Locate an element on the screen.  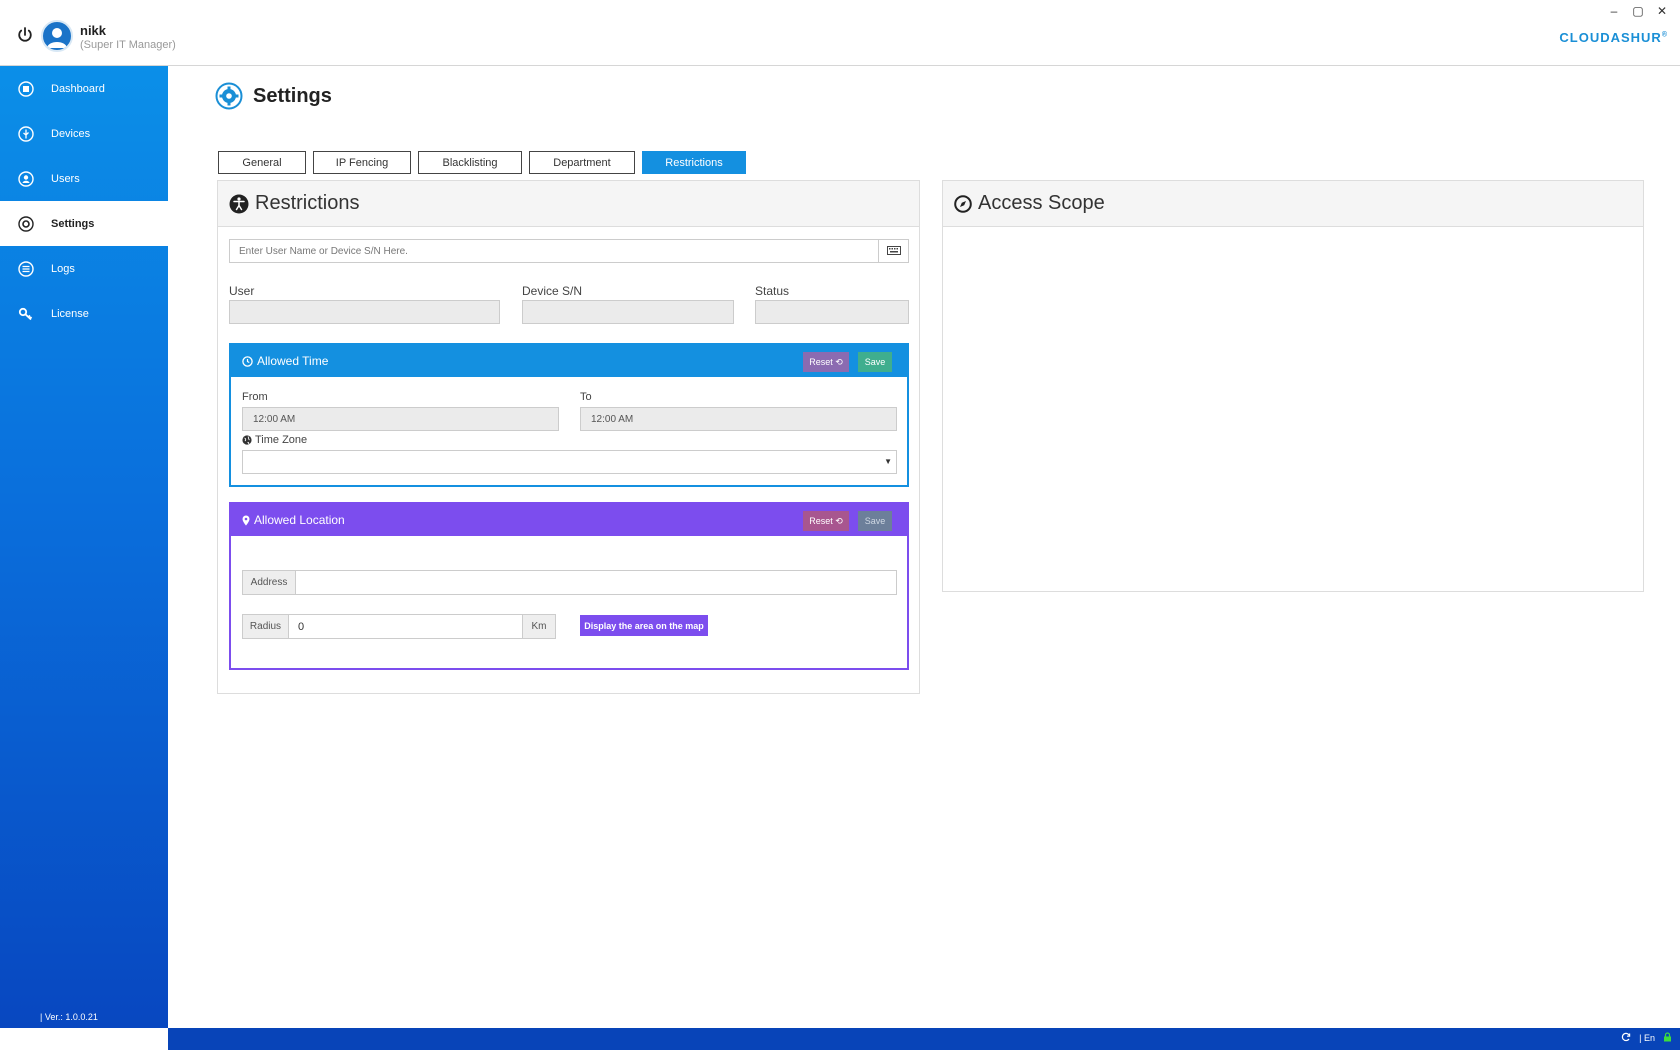
accessibility-icon is located at coordinates (239, 204).